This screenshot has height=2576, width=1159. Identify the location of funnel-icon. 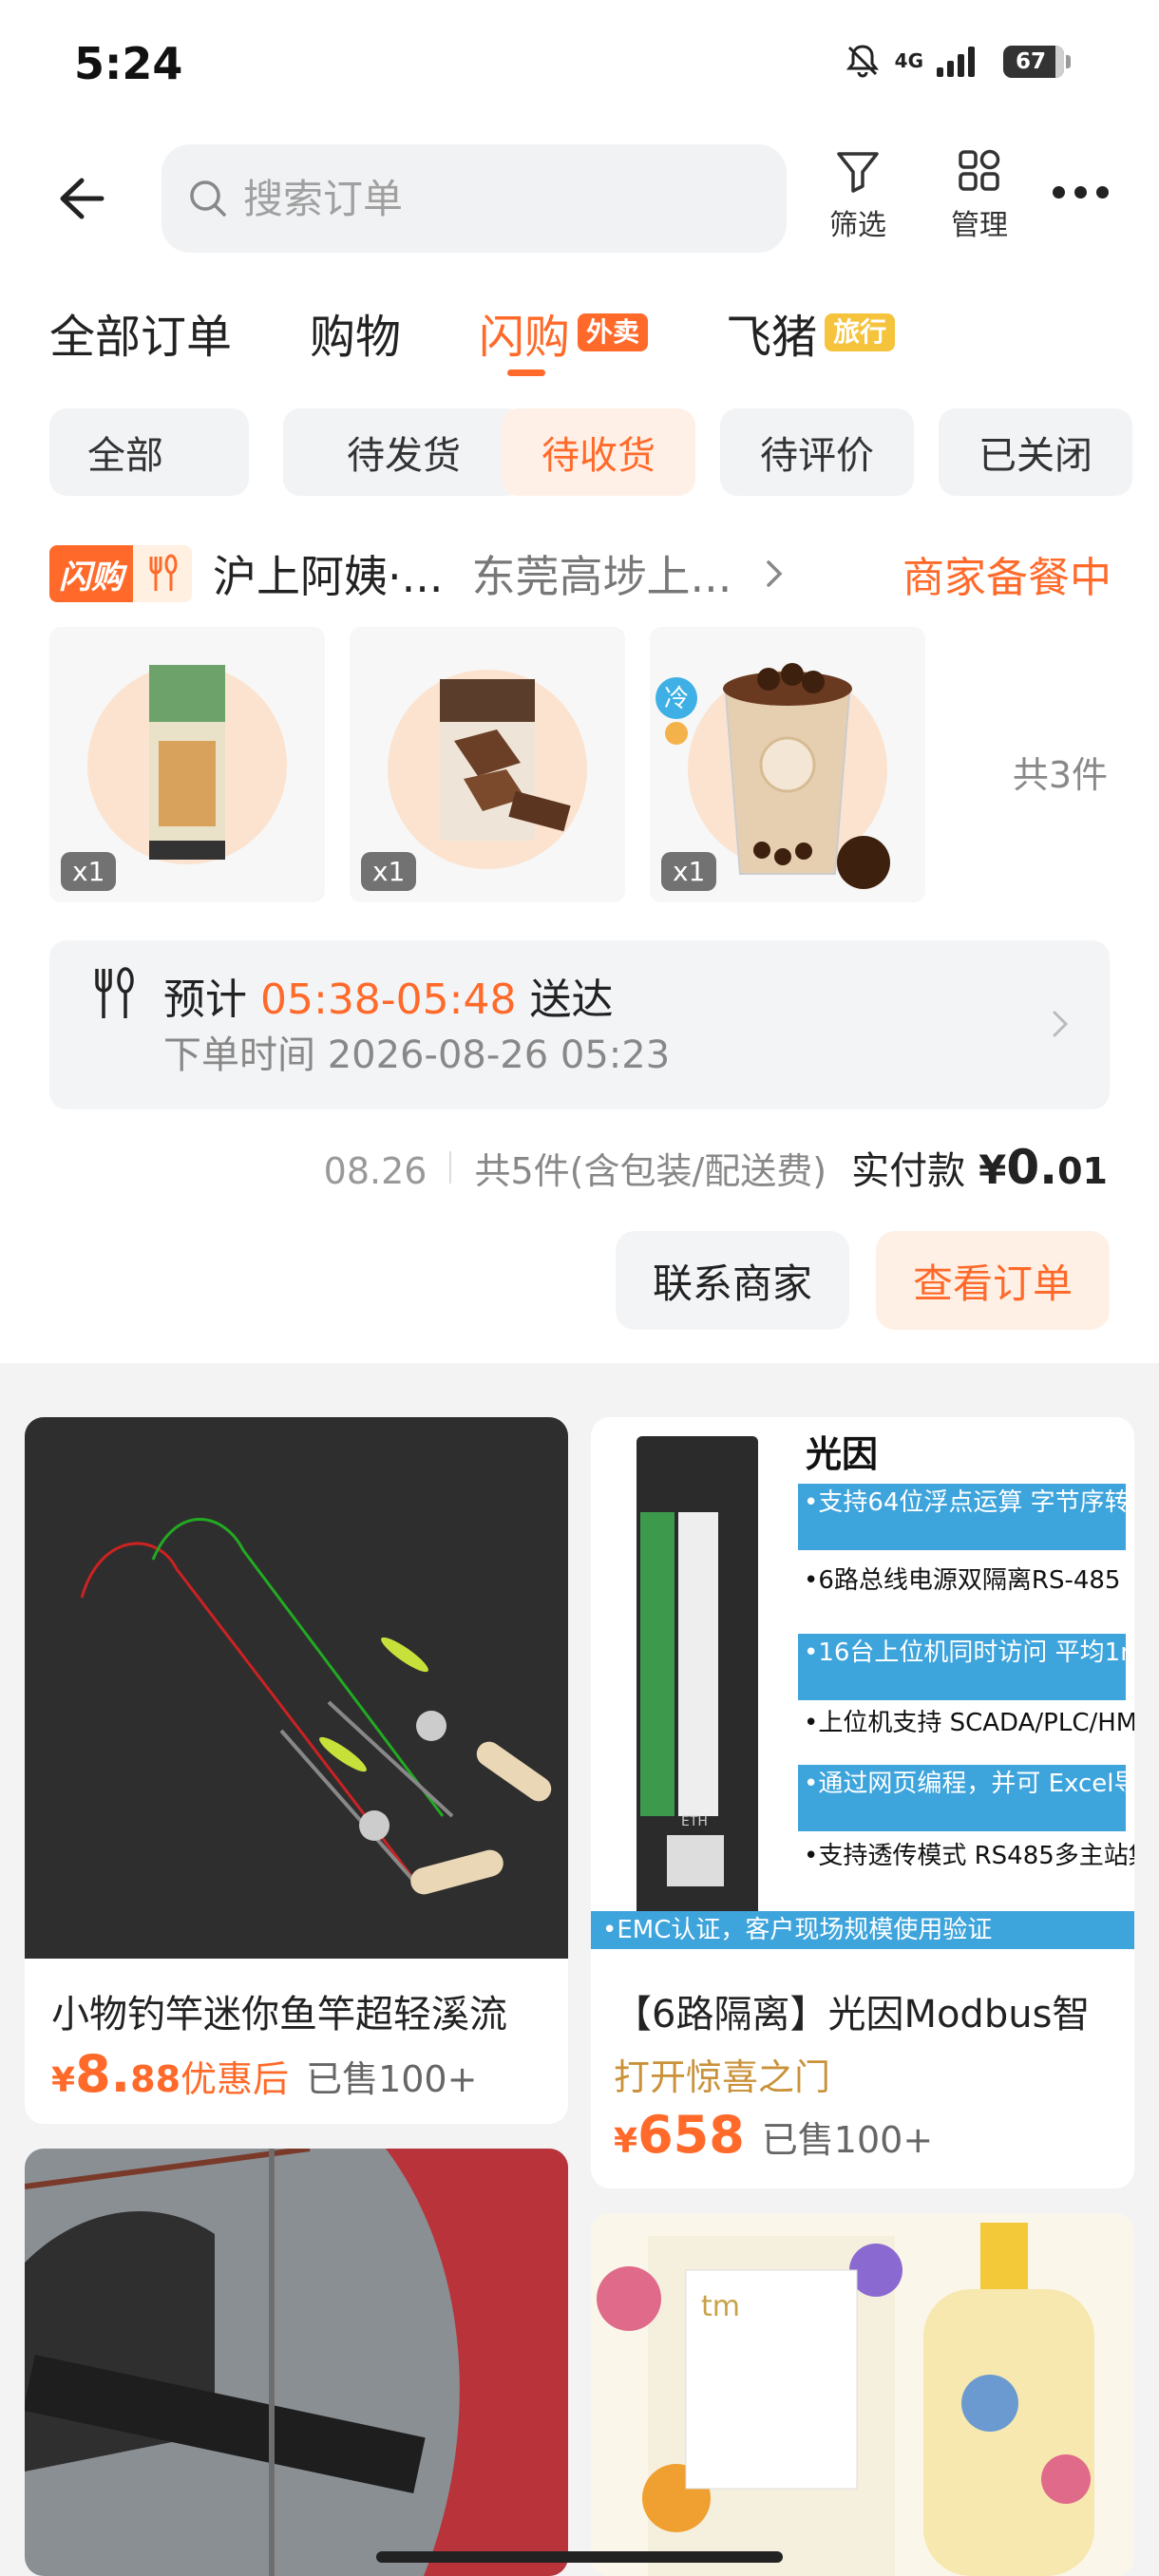
(858, 172).